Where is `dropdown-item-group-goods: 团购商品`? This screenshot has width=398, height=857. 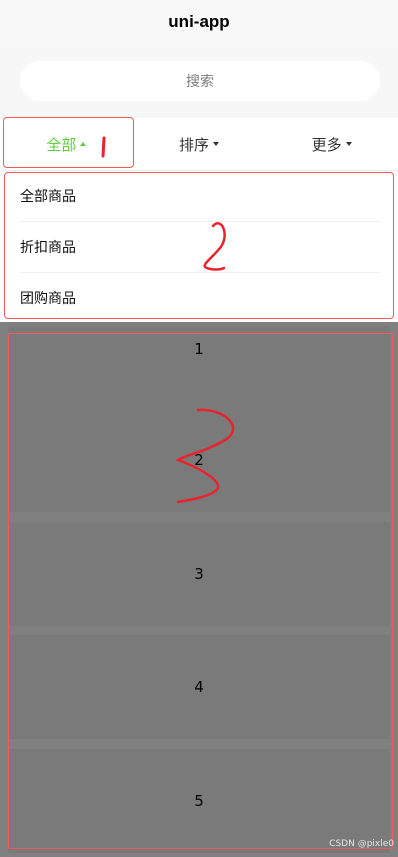
dropdown-item-group-goods: 团购商品 is located at coordinates (200, 298).